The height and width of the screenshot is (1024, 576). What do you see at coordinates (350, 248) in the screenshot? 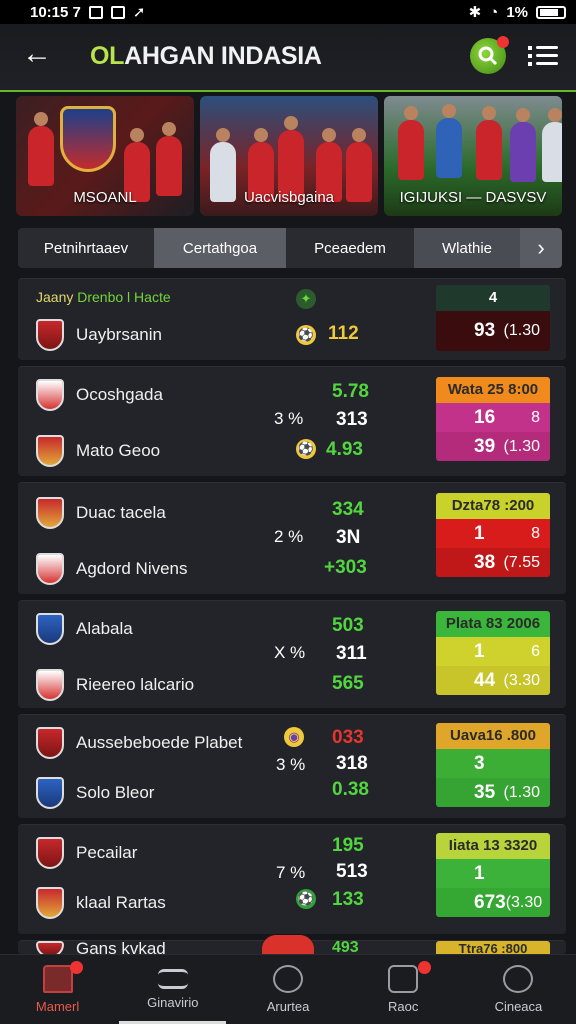
I see `tab-item: Pceaedem` at bounding box center [350, 248].